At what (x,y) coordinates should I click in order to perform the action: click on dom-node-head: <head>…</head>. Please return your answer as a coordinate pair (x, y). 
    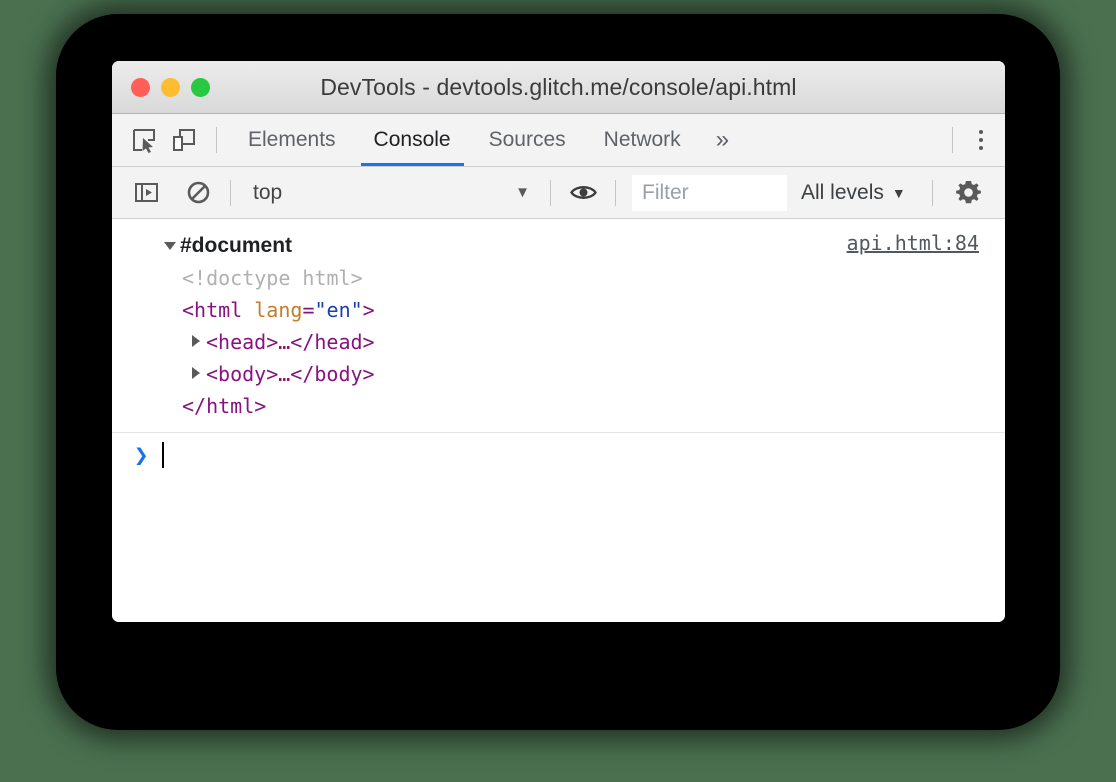
    Looking at the image, I should click on (576, 342).